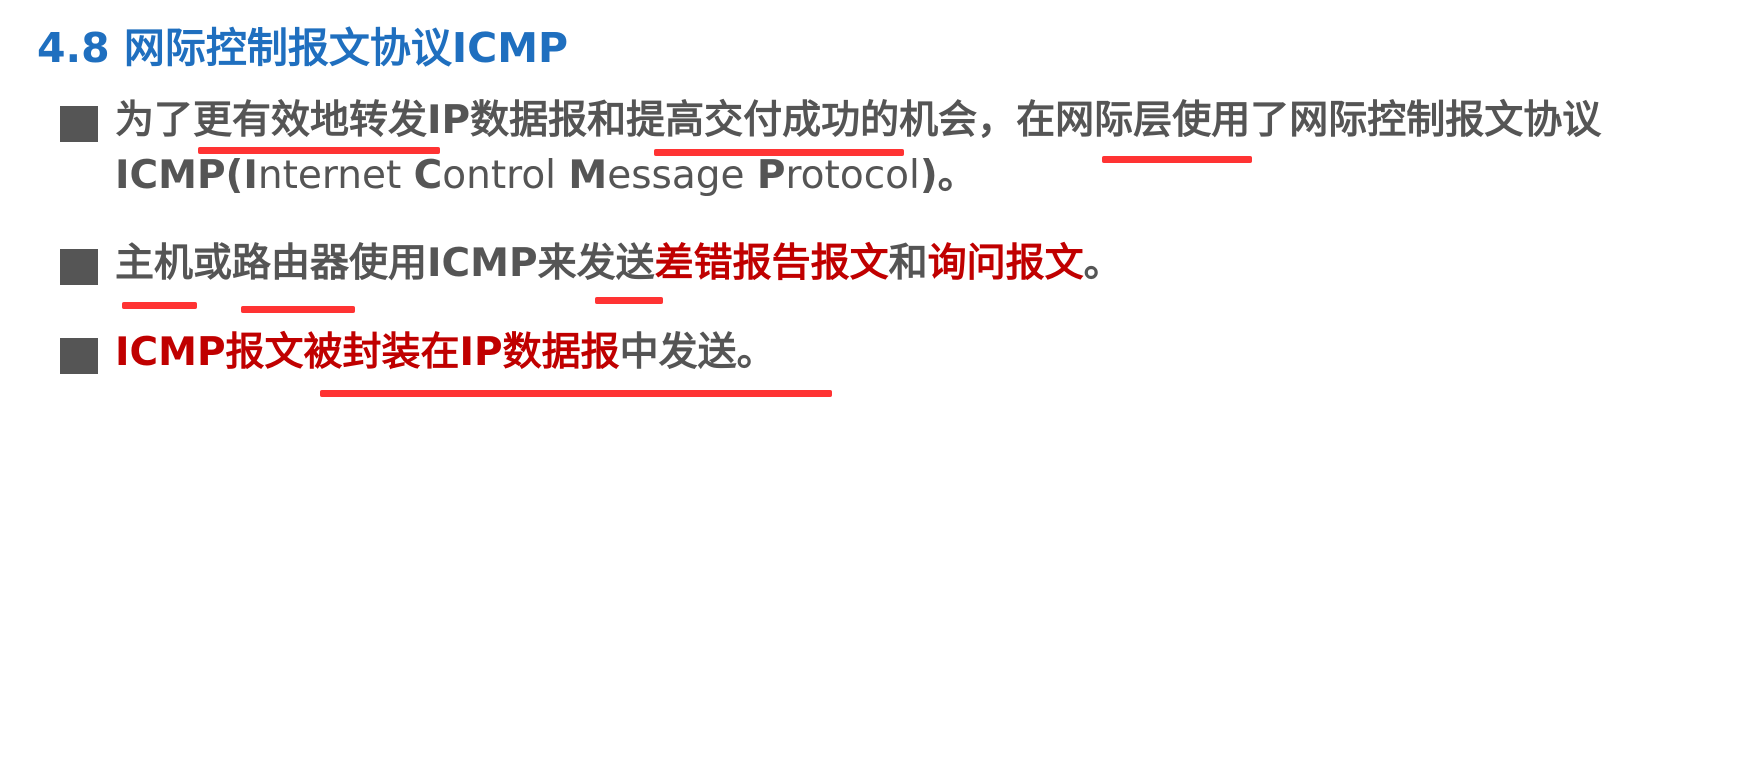 Image resolution: width=1743 pixels, height=757 pixels. I want to click on text-span: 使用了网际控制报文协议, so click(1387, 120).